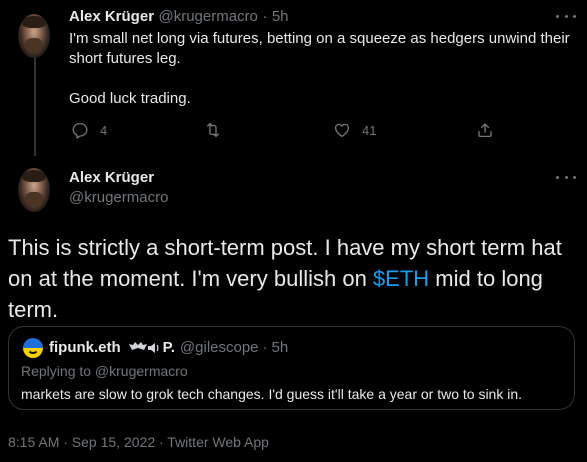  What do you see at coordinates (104, 130) in the screenshot?
I see `reply-count: 4` at bounding box center [104, 130].